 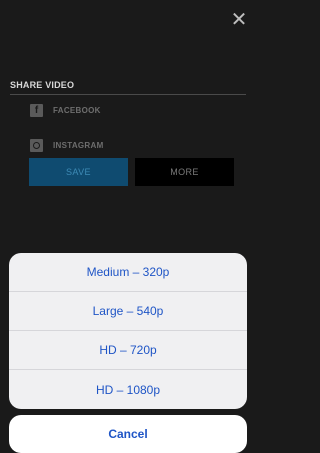 I want to click on share-video-title: SHARE VIDEO, so click(x=42, y=85).